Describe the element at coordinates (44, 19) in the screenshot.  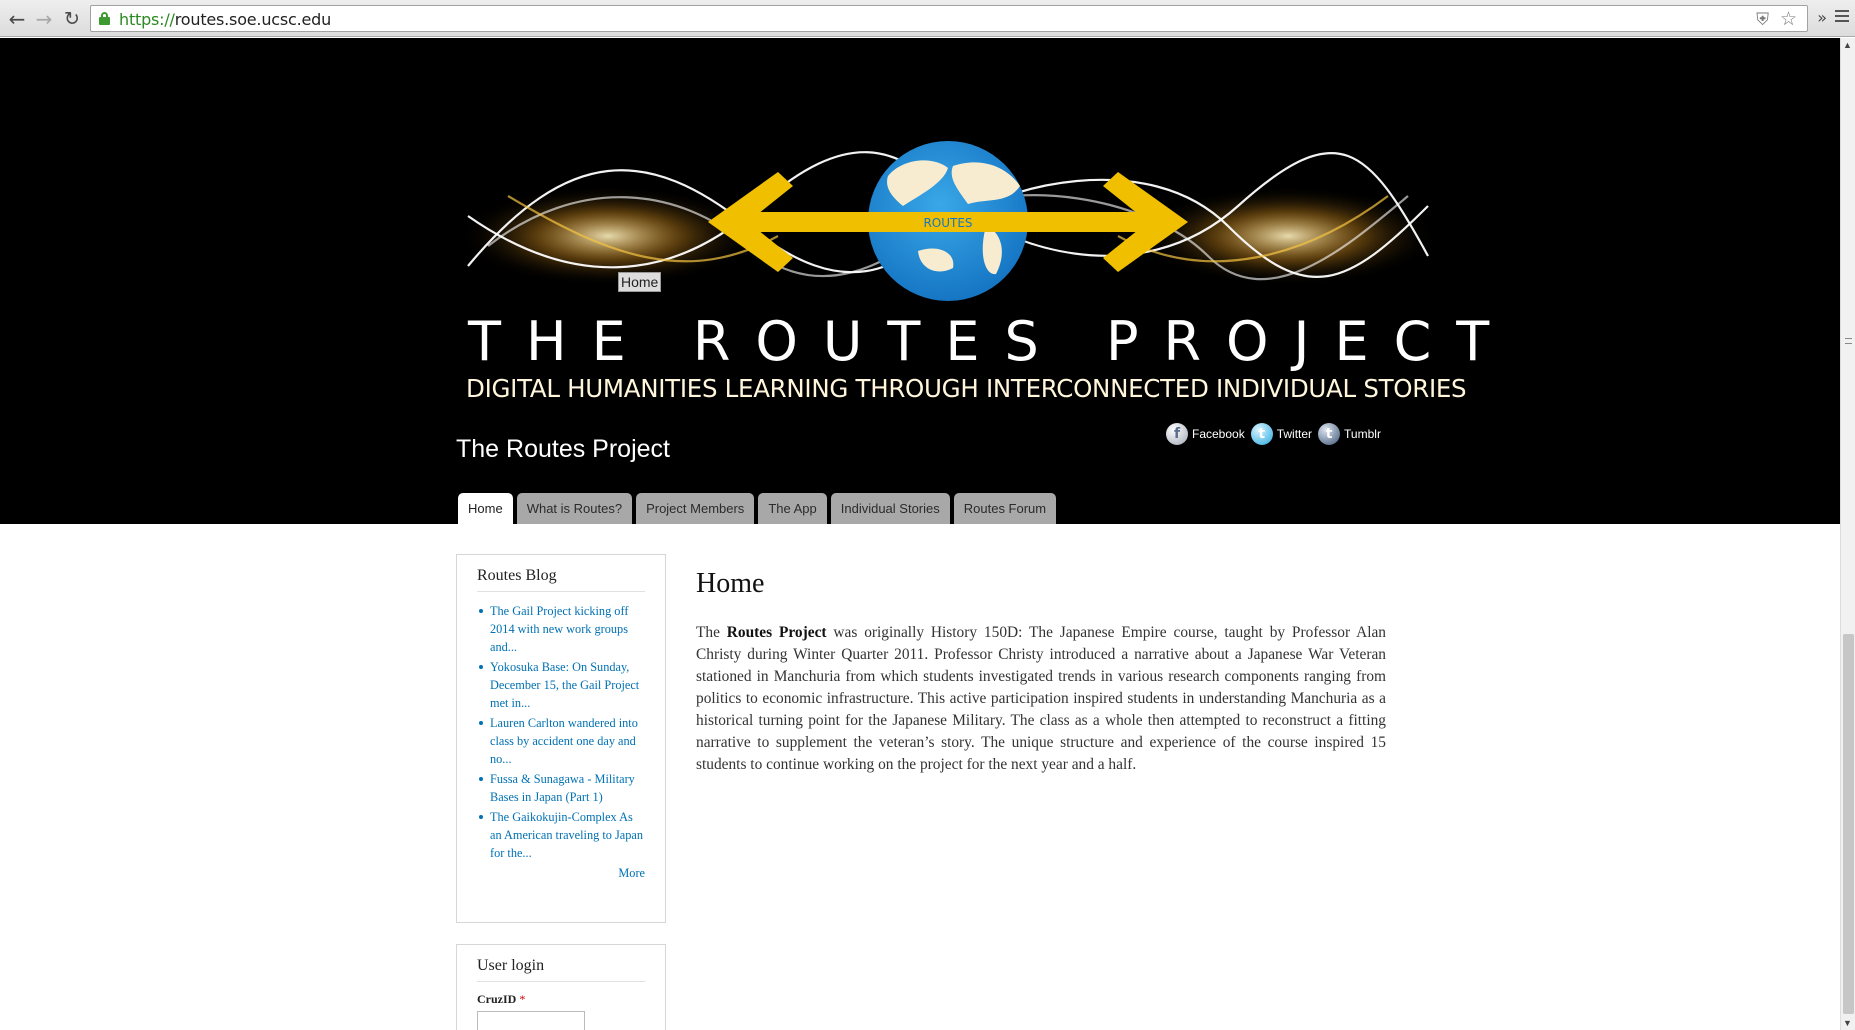
I see `forward-button: →` at that location.